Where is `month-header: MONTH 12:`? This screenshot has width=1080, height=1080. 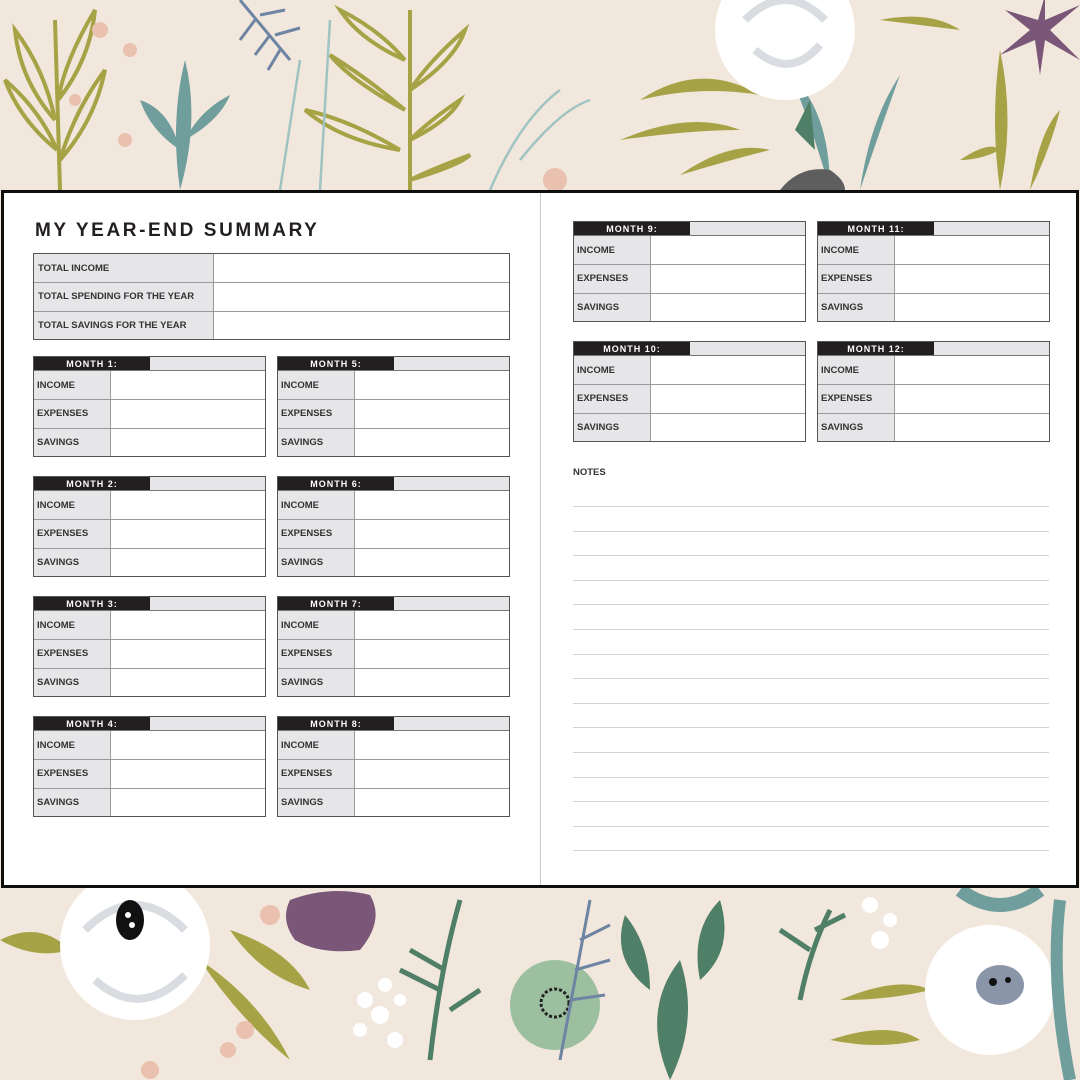
month-header: MONTH 12: is located at coordinates (933, 349).